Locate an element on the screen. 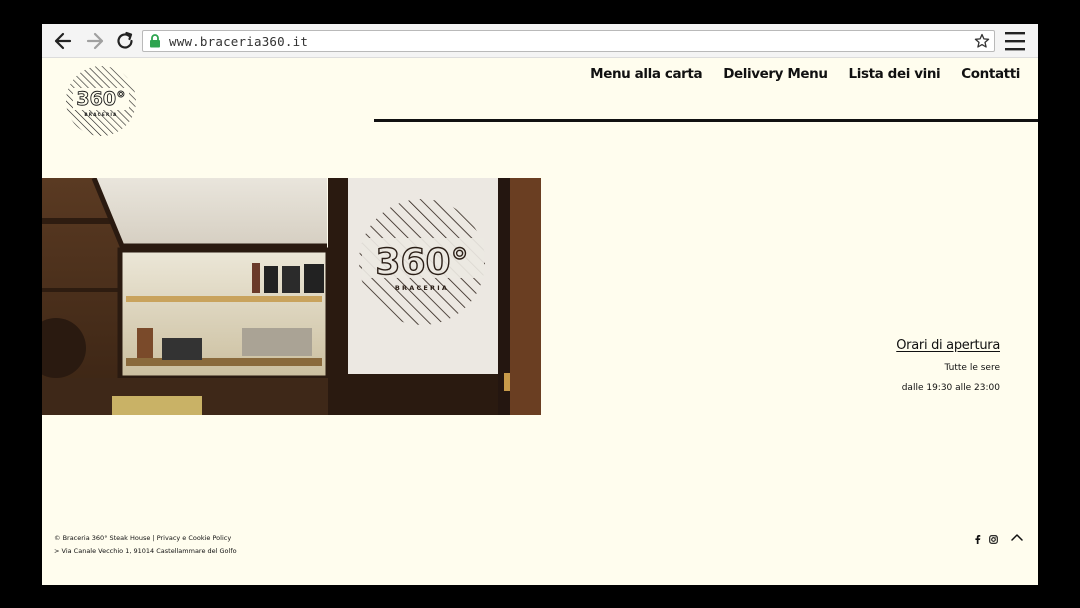 The width and height of the screenshot is (1080, 608). footer-copyright: © Braceria 360° Steak House is located at coordinates (102, 538).